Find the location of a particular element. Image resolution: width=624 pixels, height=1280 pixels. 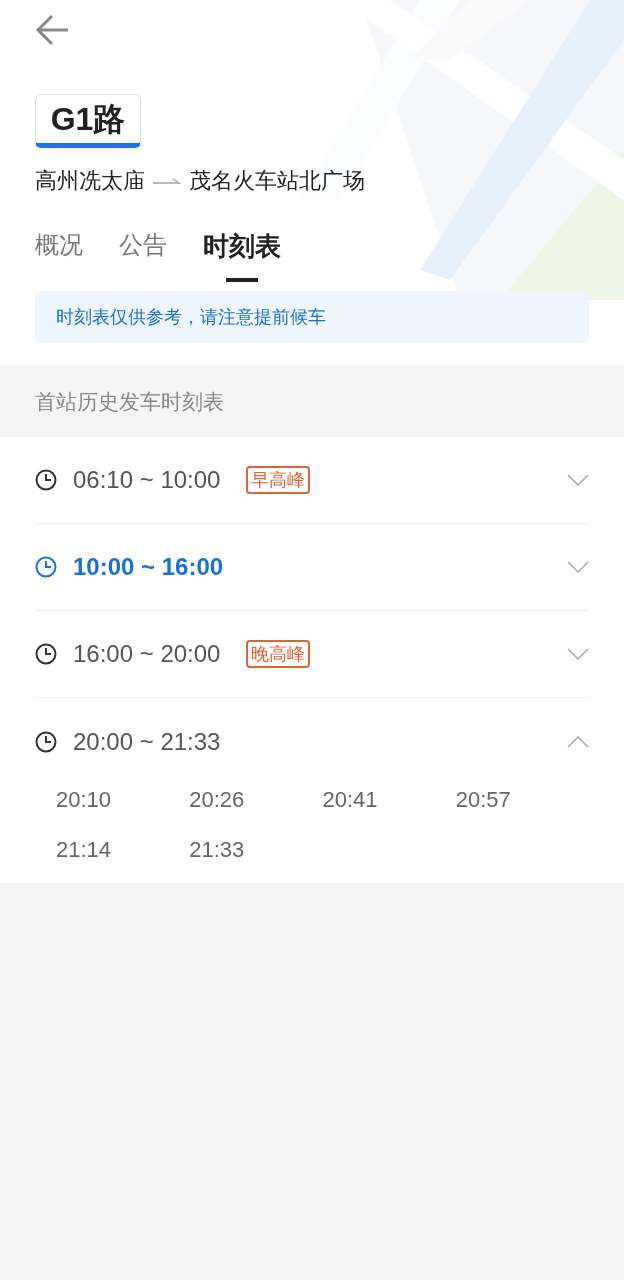

departure-time: 20:26 is located at coordinates (217, 800).